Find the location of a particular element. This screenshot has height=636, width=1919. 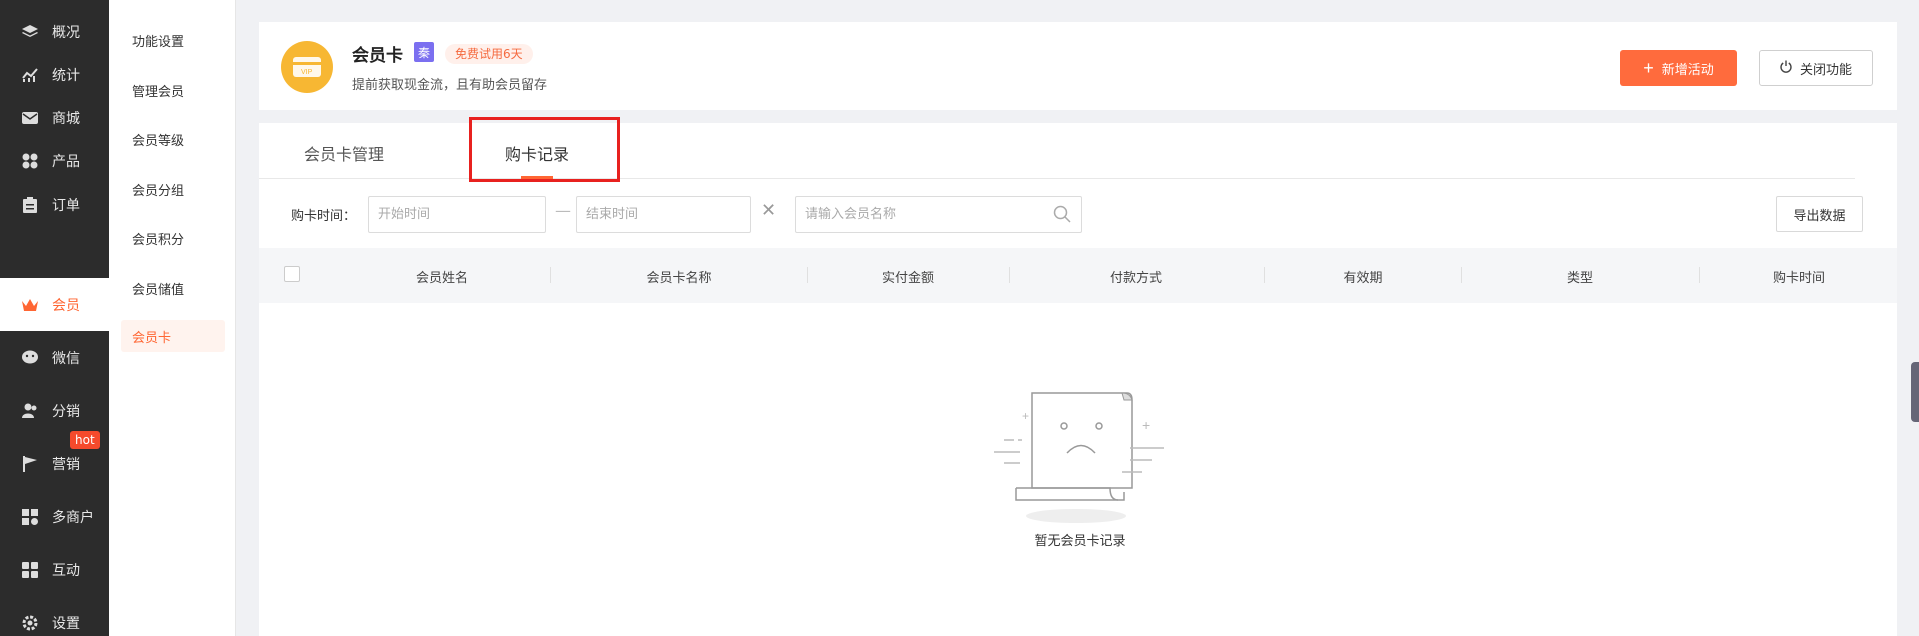

sub-nav: 功能设置 管理会员 会员等级 会员分组 会员积分 会员储值 会员卡 is located at coordinates (172, 318).